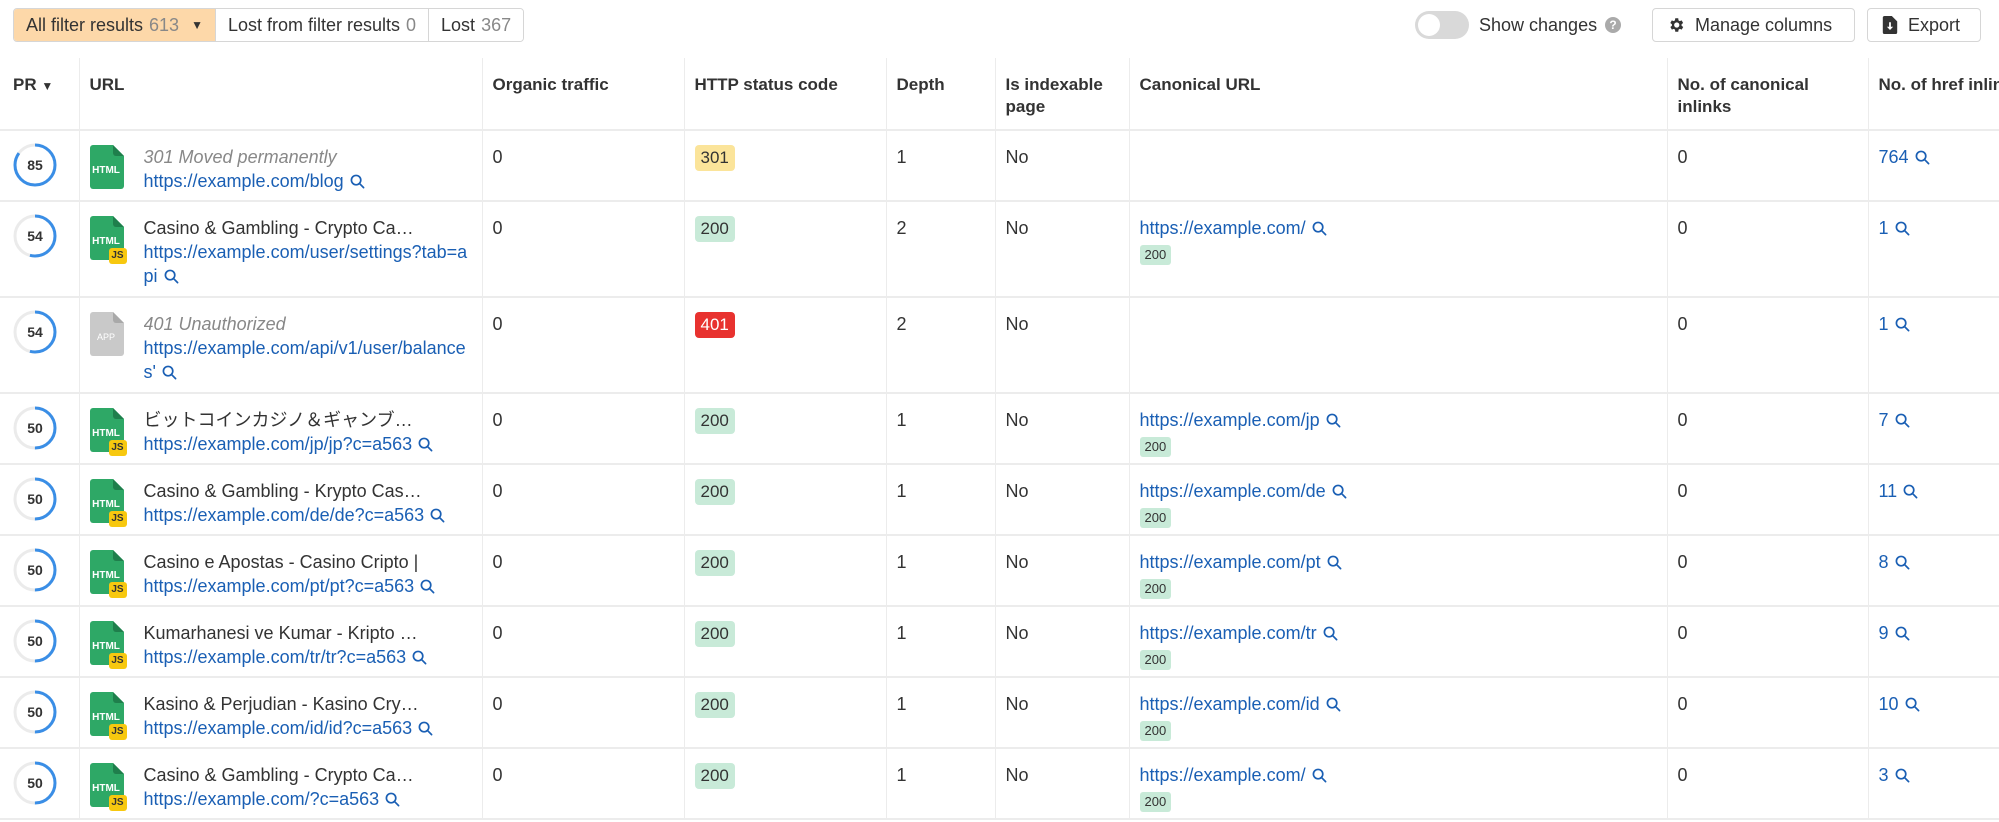  Describe the element at coordinates (244, 181) in the screenshot. I see `page-url-link: https://example.com/blog` at that location.